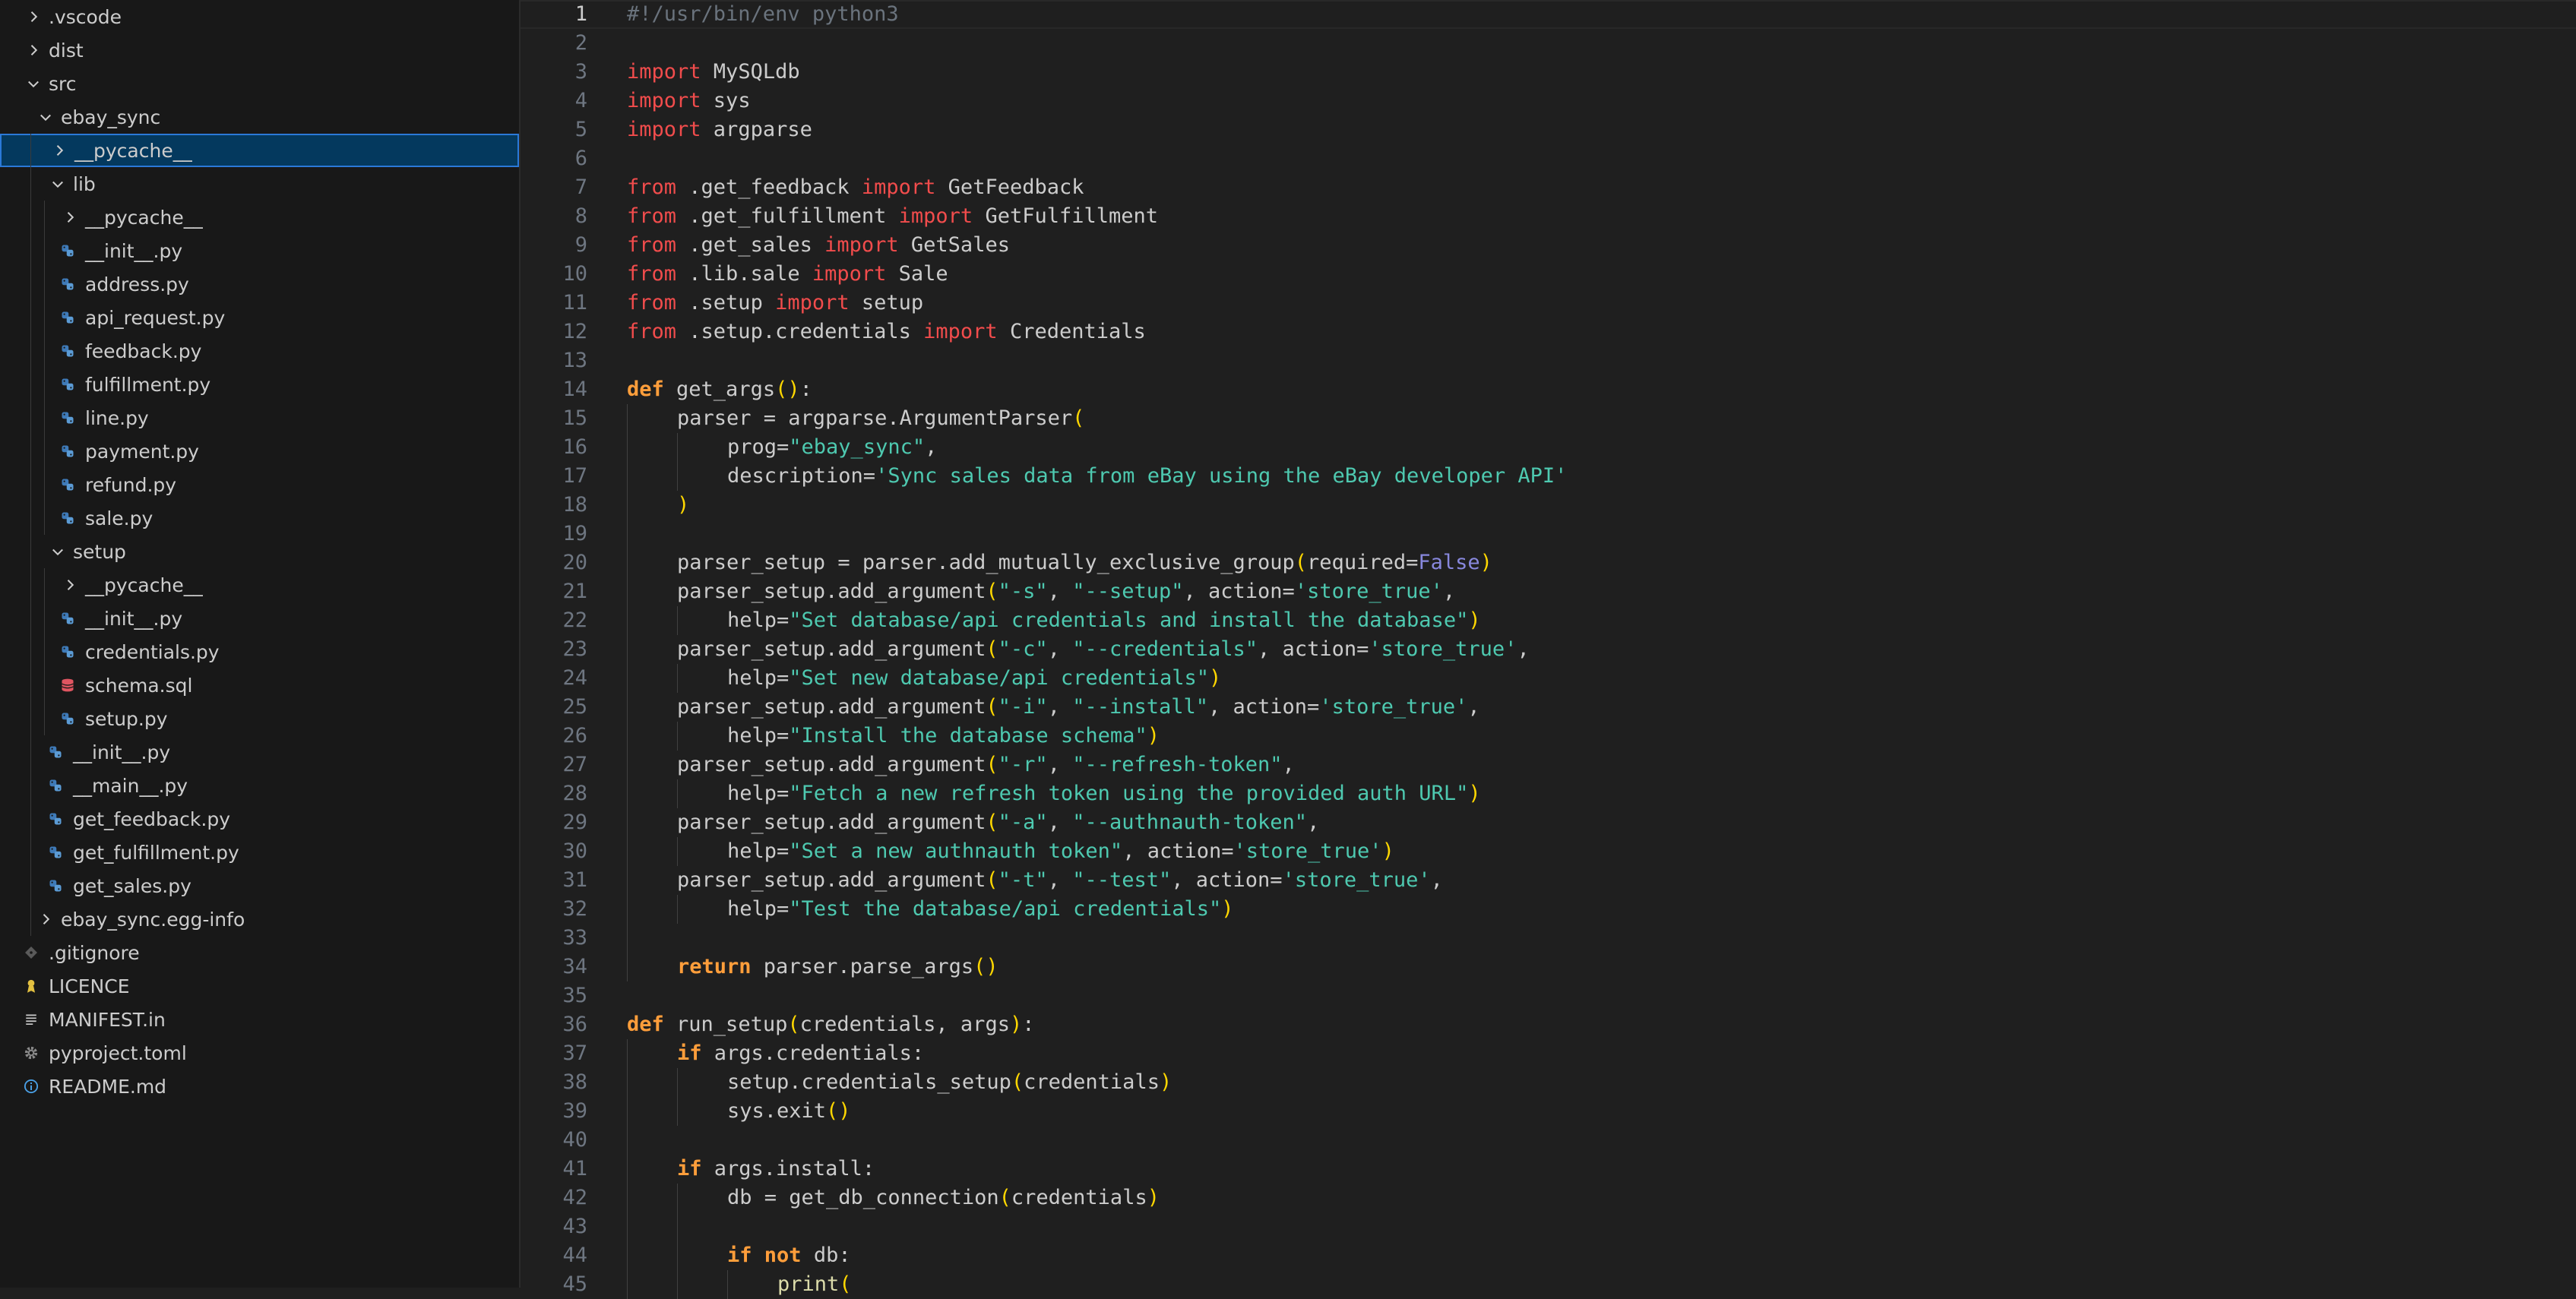 This screenshot has width=2576, height=1299. Describe the element at coordinates (1548, 15) in the screenshot. I see `code-line: 1 #!/usr/bin/env python3` at that location.